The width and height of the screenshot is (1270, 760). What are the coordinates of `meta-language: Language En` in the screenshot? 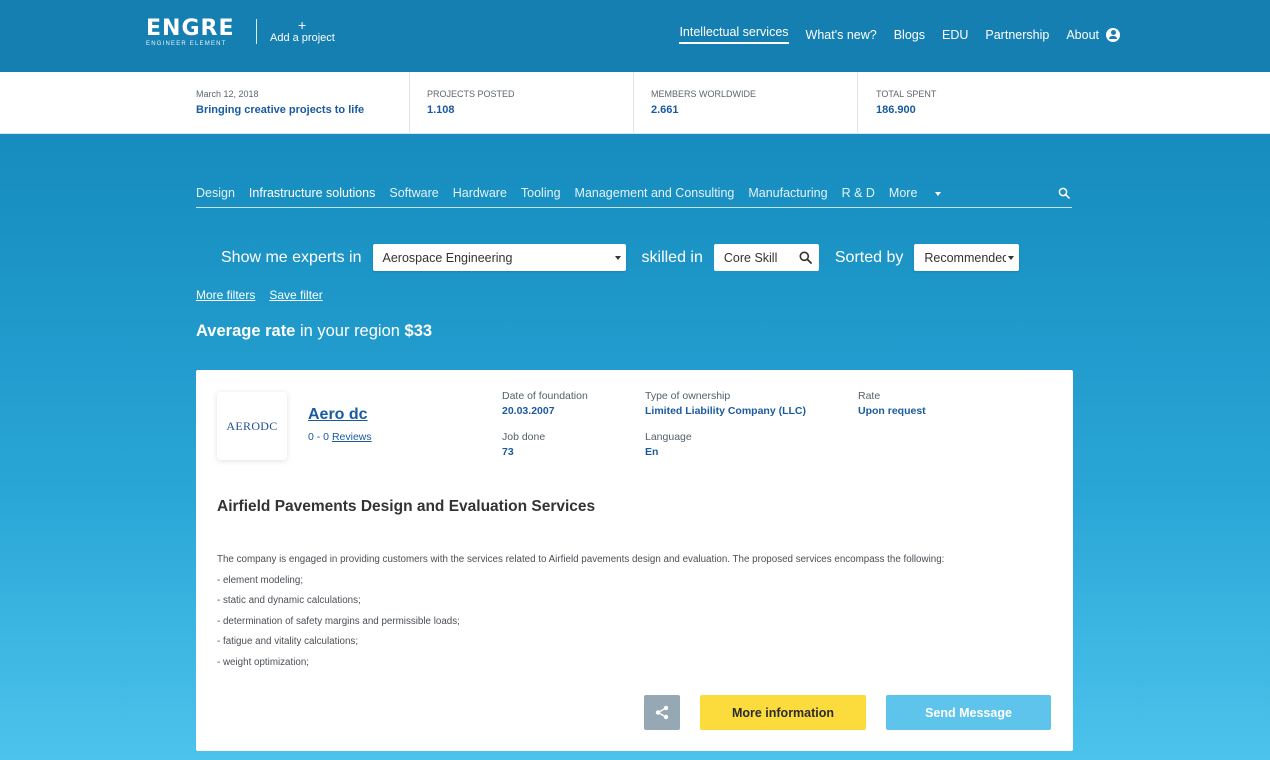 It's located at (668, 444).